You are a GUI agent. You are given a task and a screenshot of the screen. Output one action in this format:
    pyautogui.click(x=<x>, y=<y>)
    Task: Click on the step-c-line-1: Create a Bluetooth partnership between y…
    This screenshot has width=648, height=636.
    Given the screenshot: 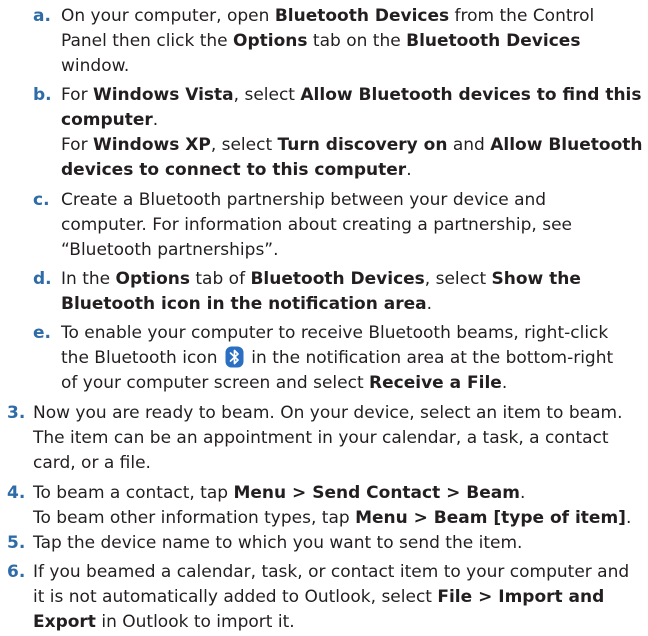 What is the action you would take?
    pyautogui.click(x=304, y=200)
    